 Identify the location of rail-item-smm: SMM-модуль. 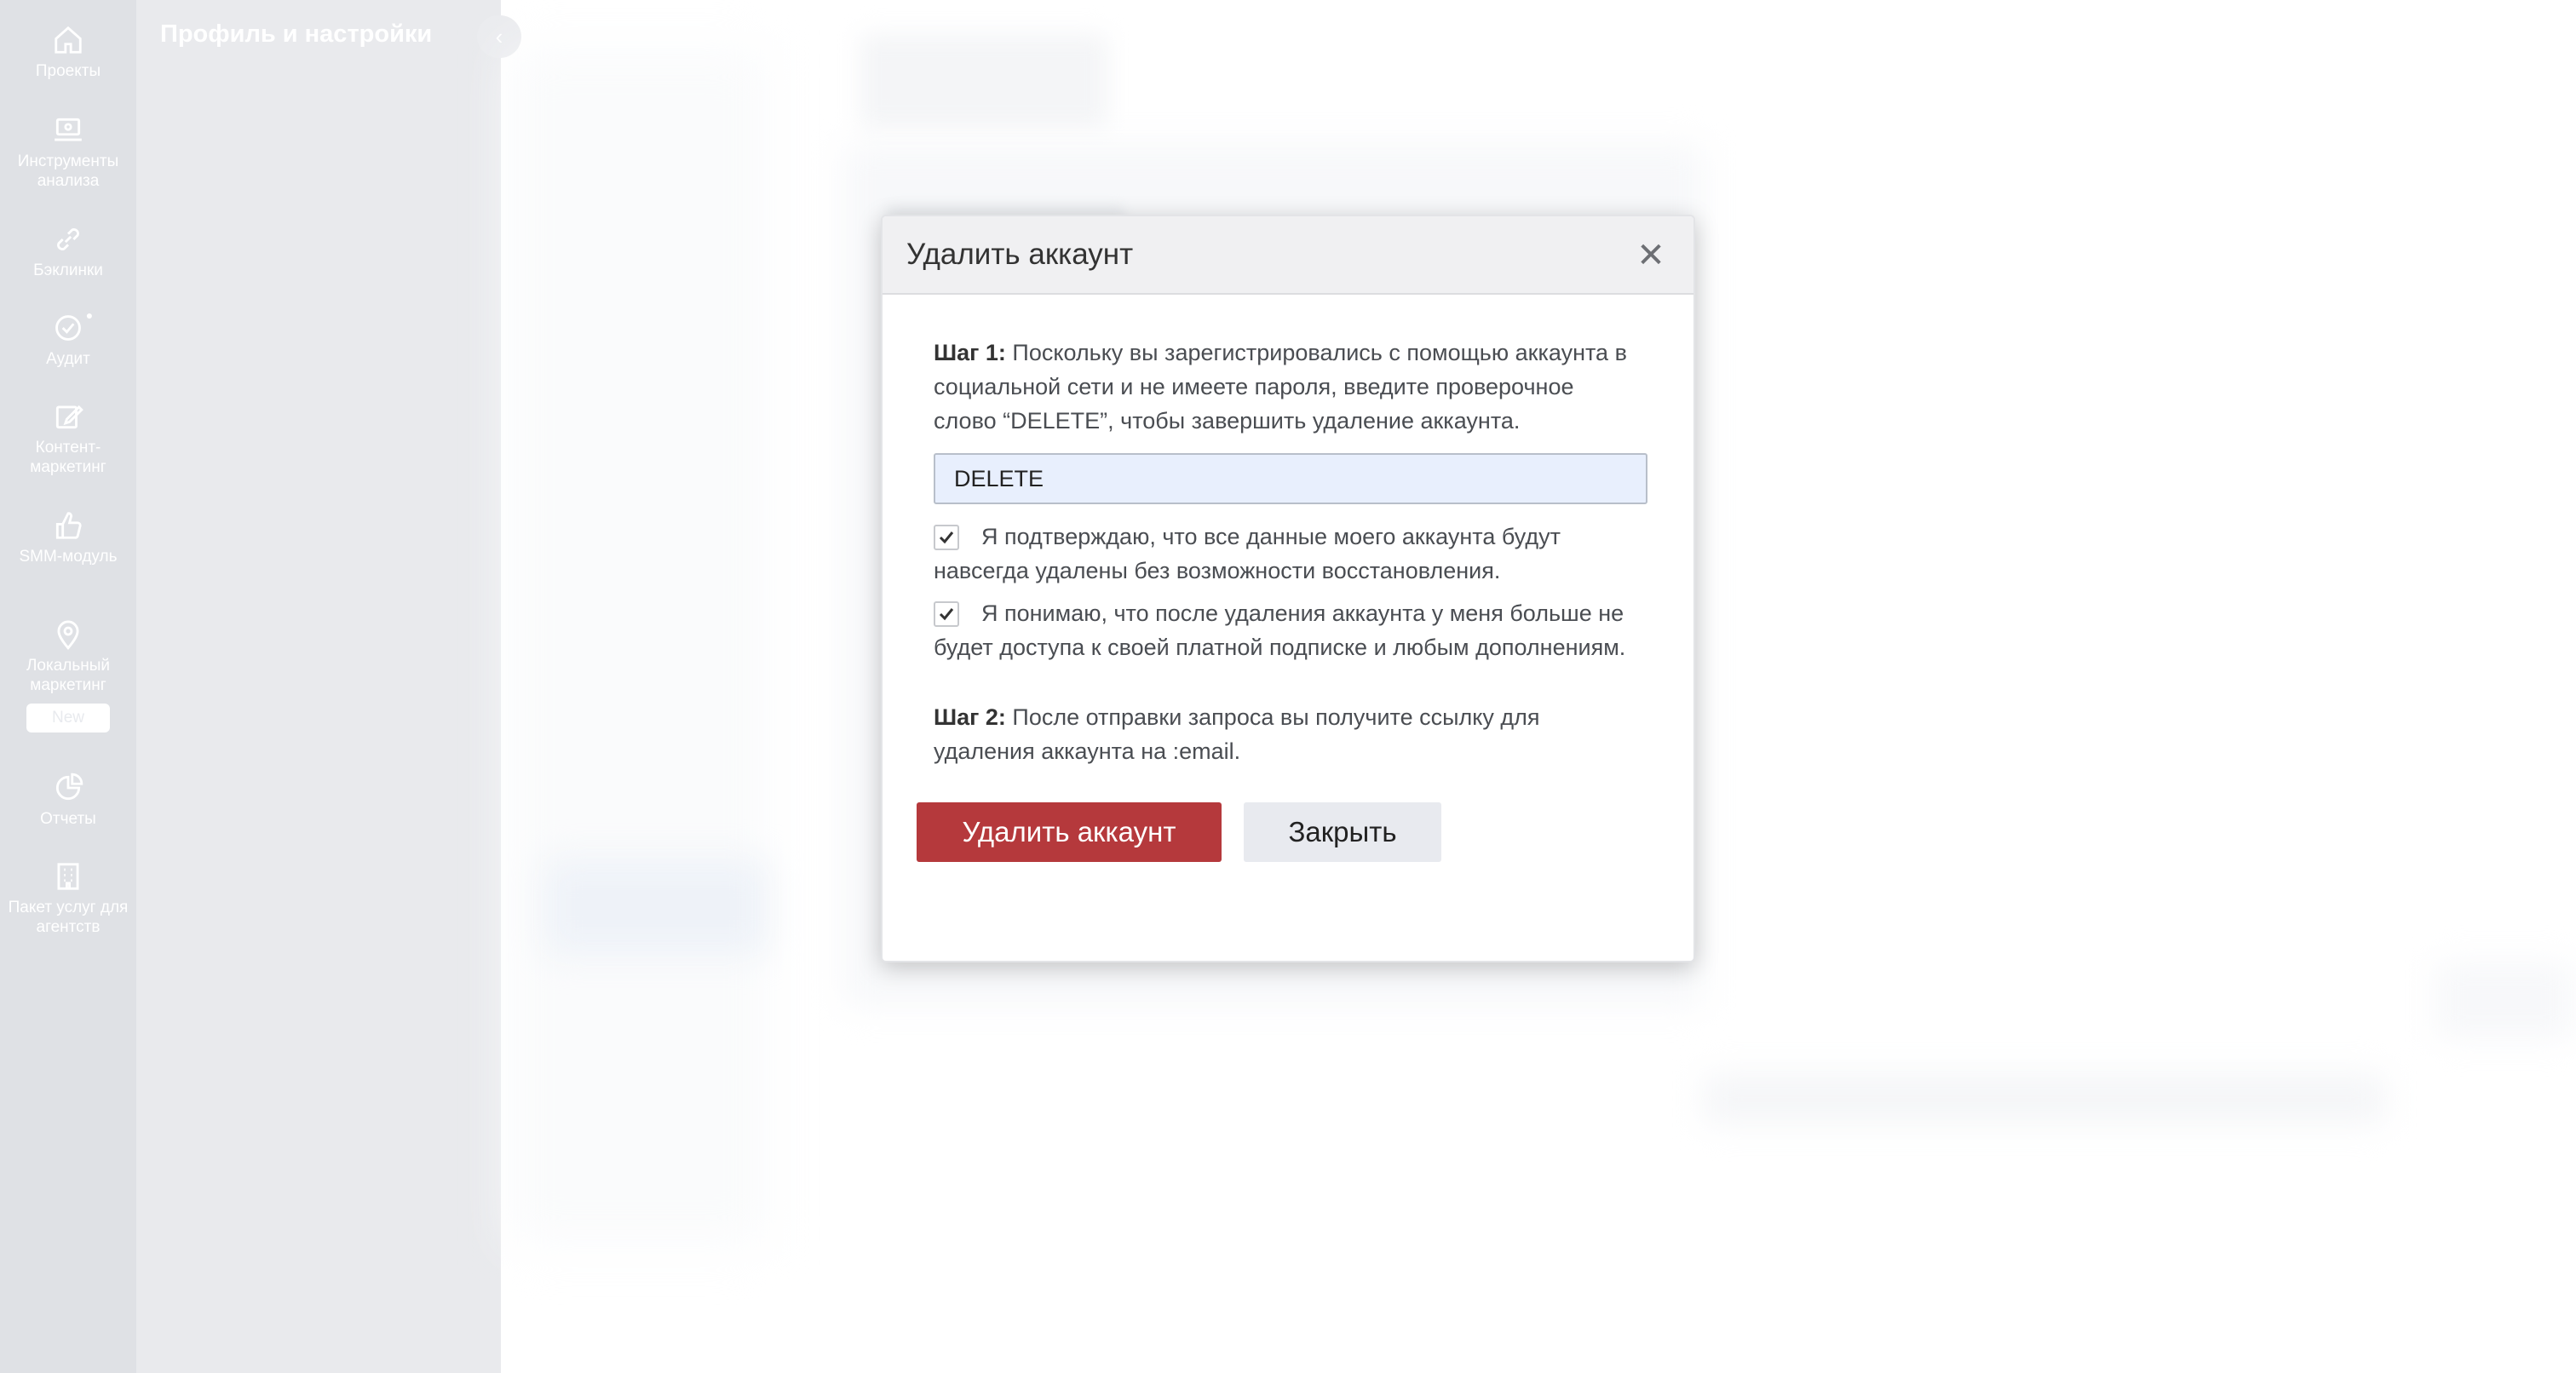
(68, 537).